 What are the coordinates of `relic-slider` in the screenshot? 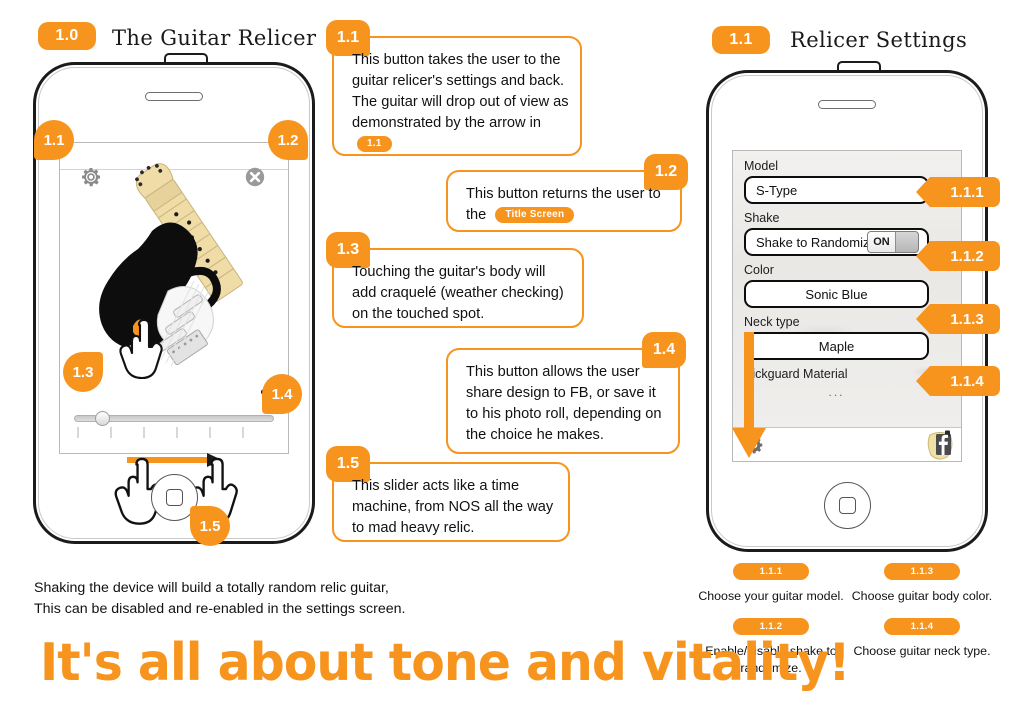 It's located at (174, 418).